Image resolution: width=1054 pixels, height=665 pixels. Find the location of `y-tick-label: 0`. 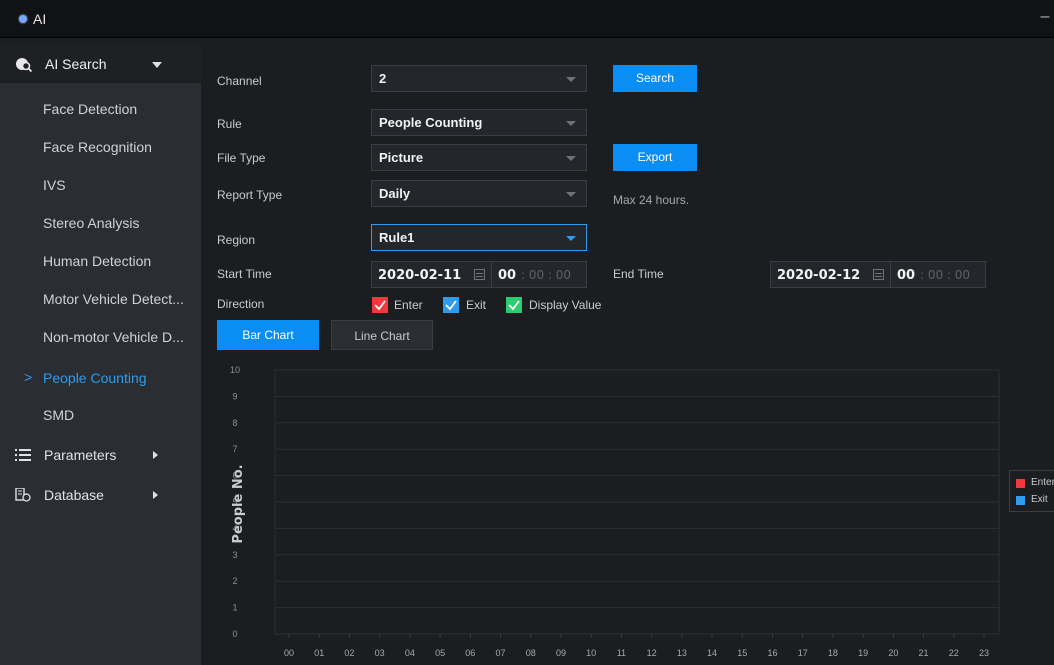

y-tick-label: 0 is located at coordinates (234, 634).